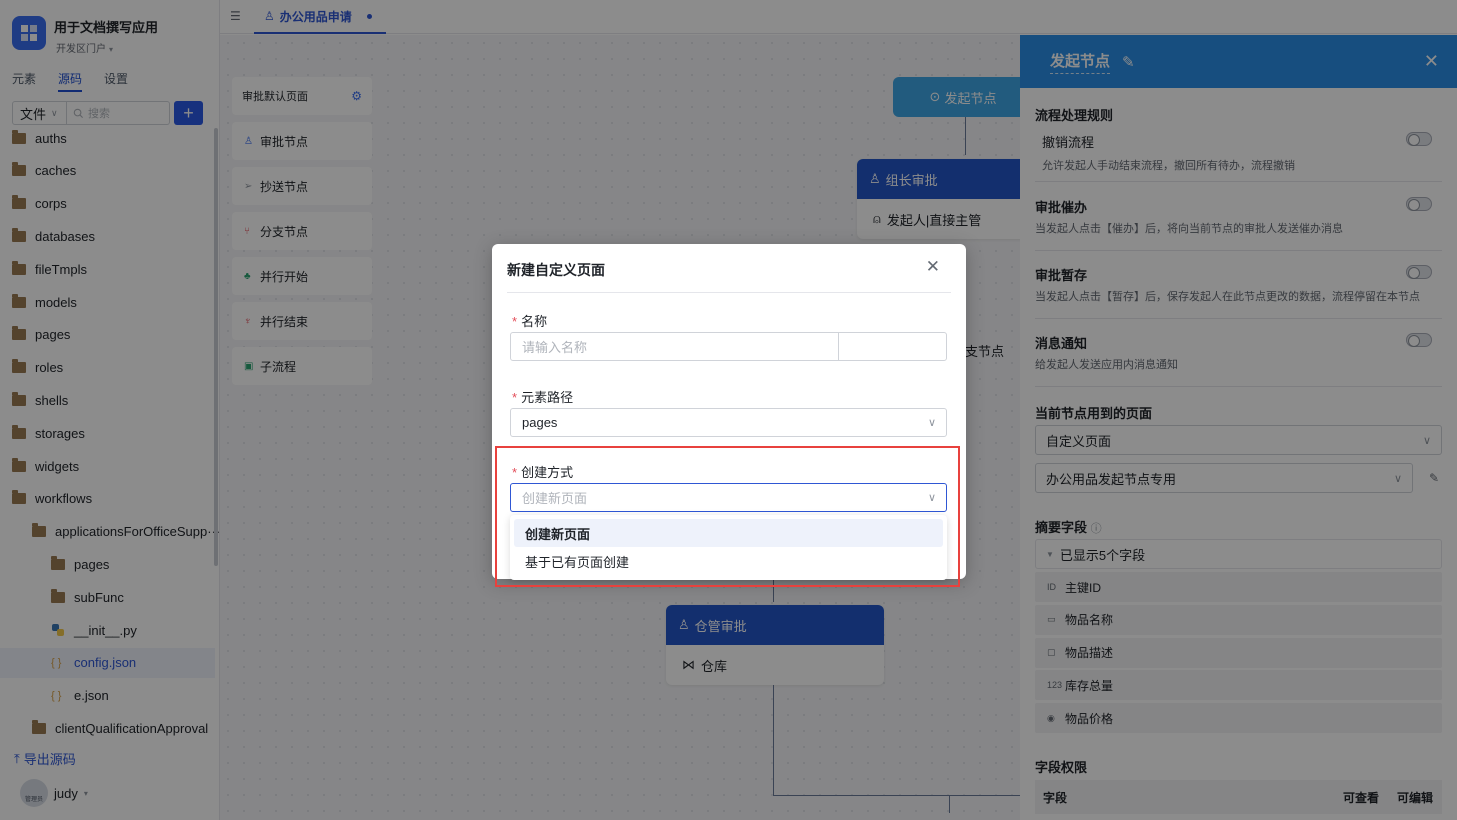 This screenshot has height=820, width=1457. I want to click on name-placeholder: 请输入名称, so click(555, 347).